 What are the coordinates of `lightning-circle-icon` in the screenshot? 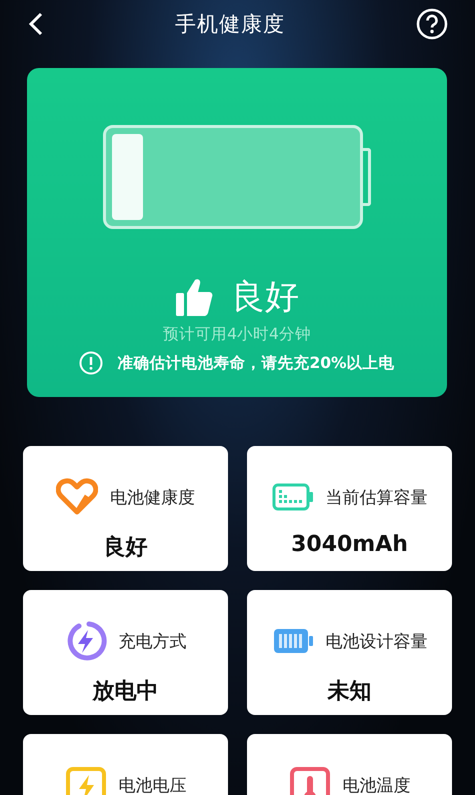 It's located at (85, 641).